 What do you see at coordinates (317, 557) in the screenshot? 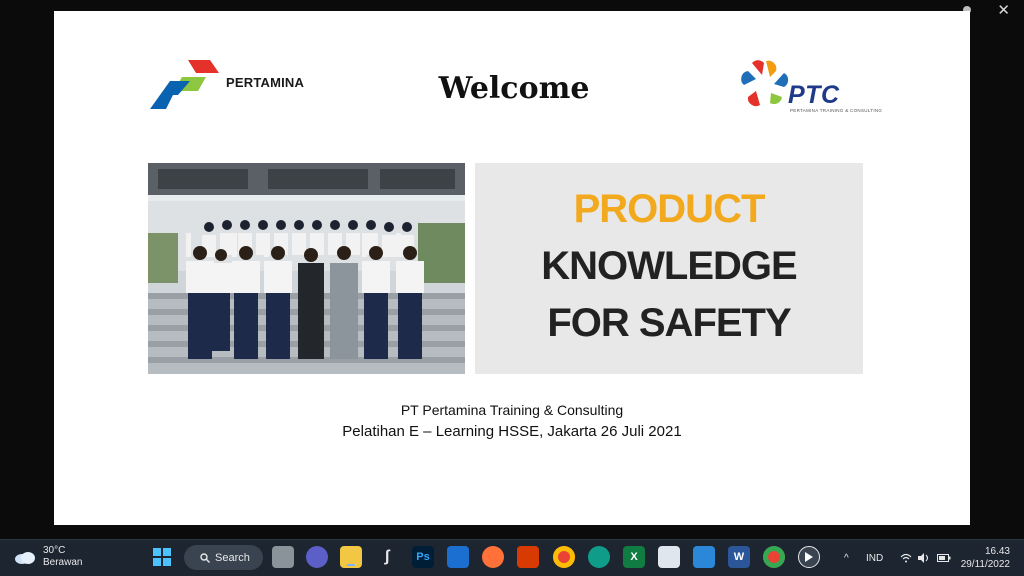
I see `teams-chat-icon` at bounding box center [317, 557].